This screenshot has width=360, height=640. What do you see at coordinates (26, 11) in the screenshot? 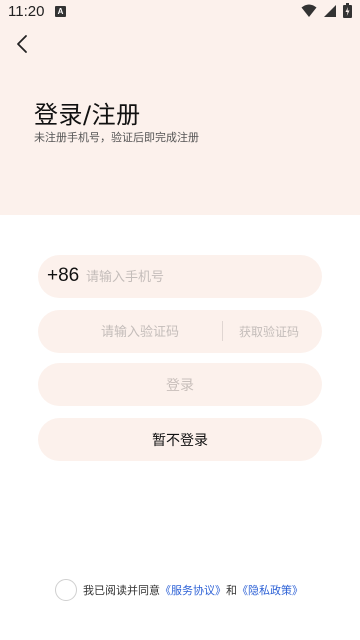
I see `status-time: 11:20` at bounding box center [26, 11].